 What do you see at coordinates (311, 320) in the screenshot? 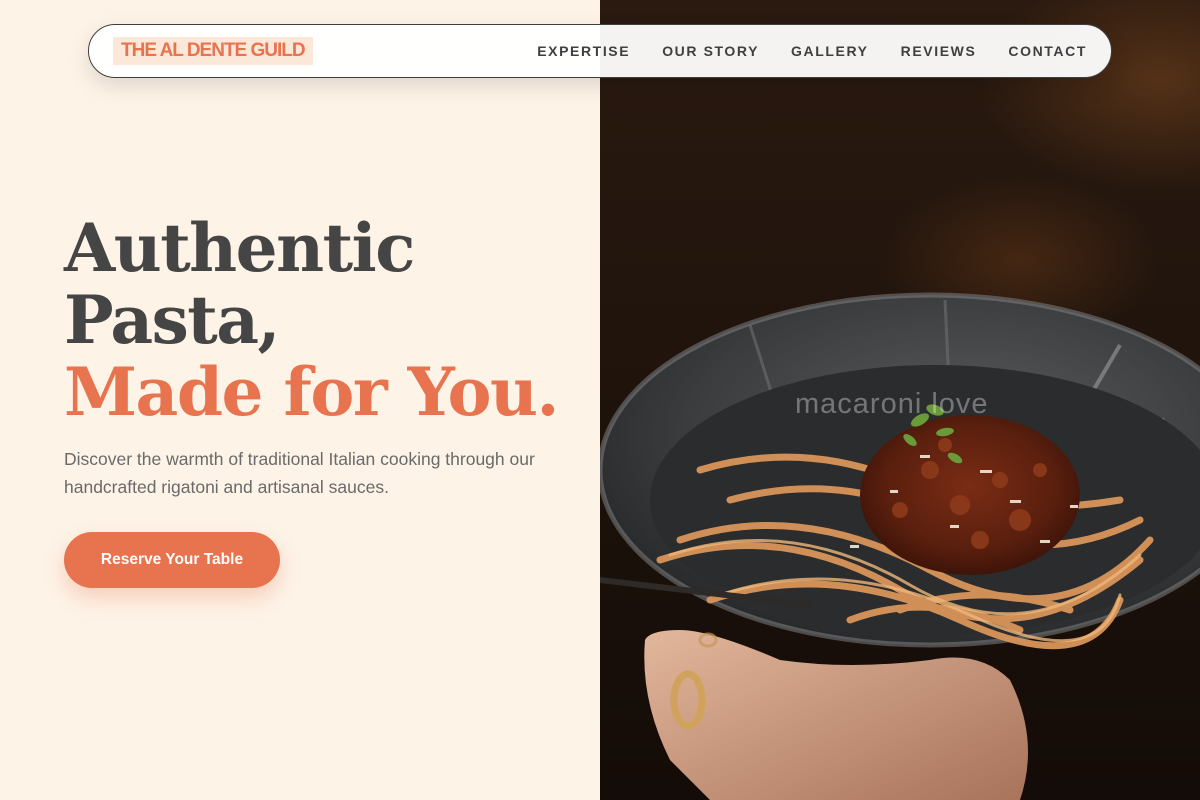
I see `hero-headline: Authentic Pasta, Made for You.` at bounding box center [311, 320].